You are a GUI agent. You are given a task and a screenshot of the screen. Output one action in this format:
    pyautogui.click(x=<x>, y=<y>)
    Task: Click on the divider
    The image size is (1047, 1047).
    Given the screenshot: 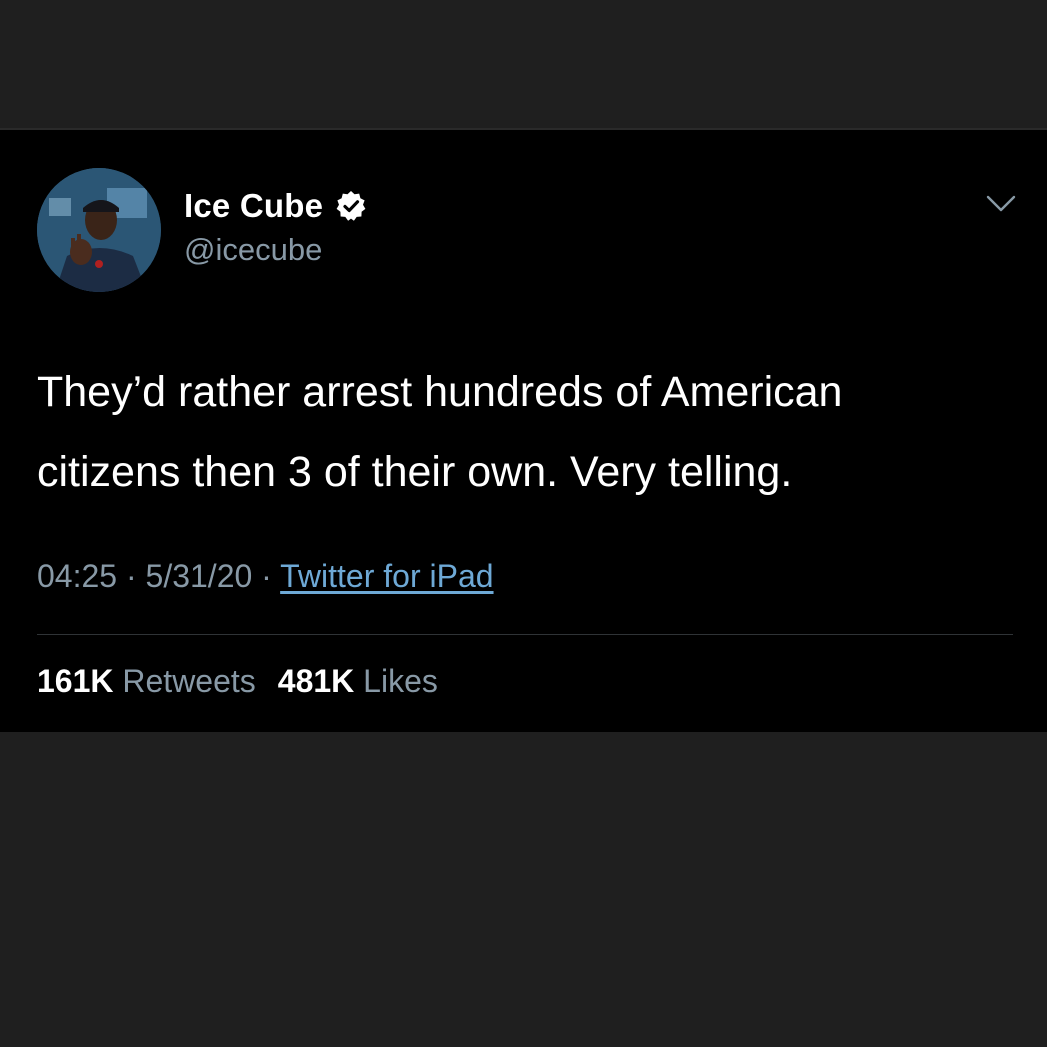 What is the action you would take?
    pyautogui.click(x=525, y=634)
    